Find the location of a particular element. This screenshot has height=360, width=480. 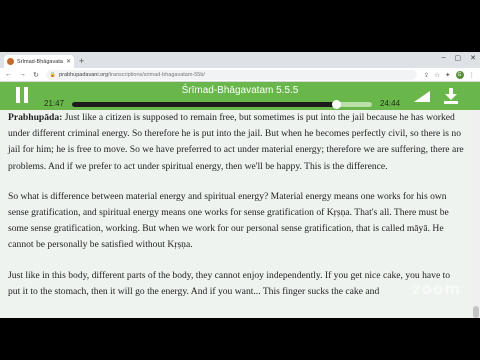

share-icon: ⇪ is located at coordinates (426, 75).